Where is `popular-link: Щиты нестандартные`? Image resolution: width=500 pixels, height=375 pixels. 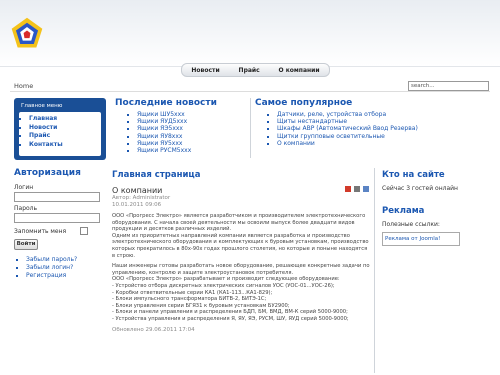 popular-link: Щиты нестандартные is located at coordinates (351, 121).